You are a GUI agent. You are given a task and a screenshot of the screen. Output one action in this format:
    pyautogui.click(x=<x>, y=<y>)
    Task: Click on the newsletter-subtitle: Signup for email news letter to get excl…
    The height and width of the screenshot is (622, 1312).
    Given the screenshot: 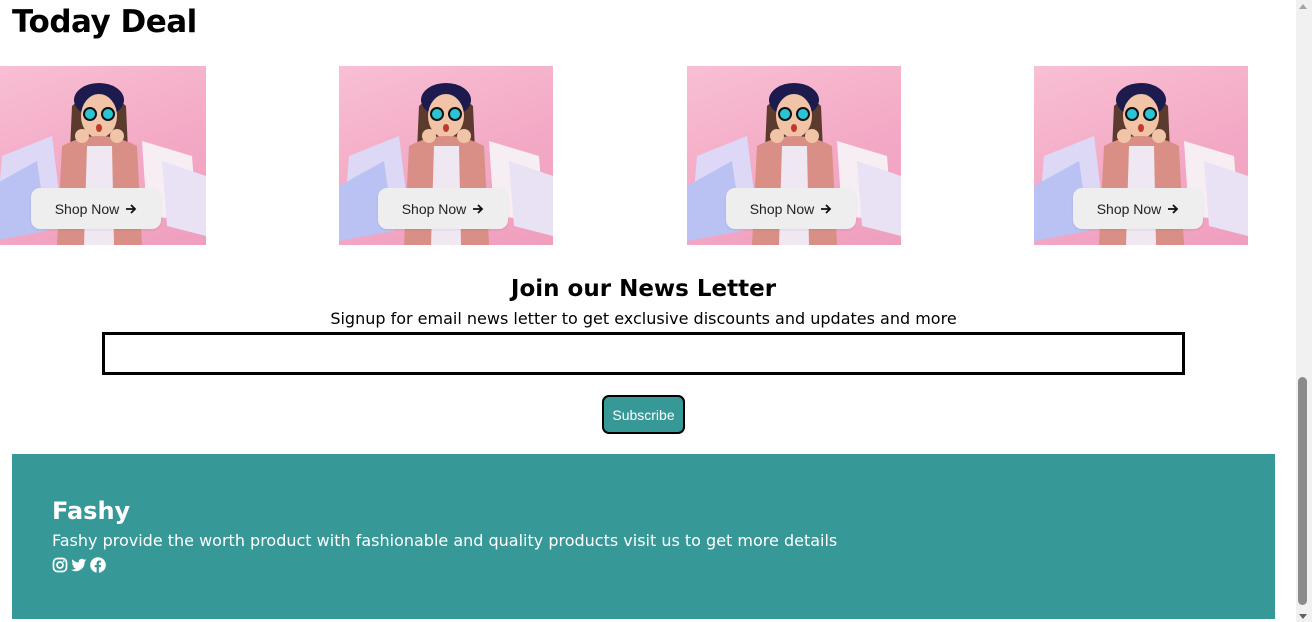 What is the action you would take?
    pyautogui.click(x=643, y=318)
    